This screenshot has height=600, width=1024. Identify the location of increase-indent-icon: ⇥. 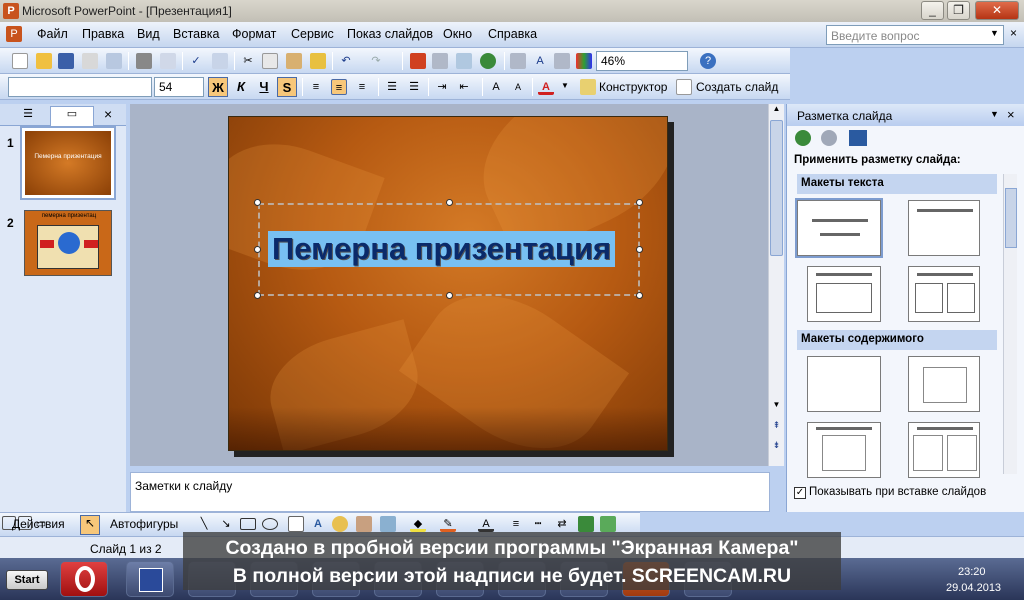
(442, 87).